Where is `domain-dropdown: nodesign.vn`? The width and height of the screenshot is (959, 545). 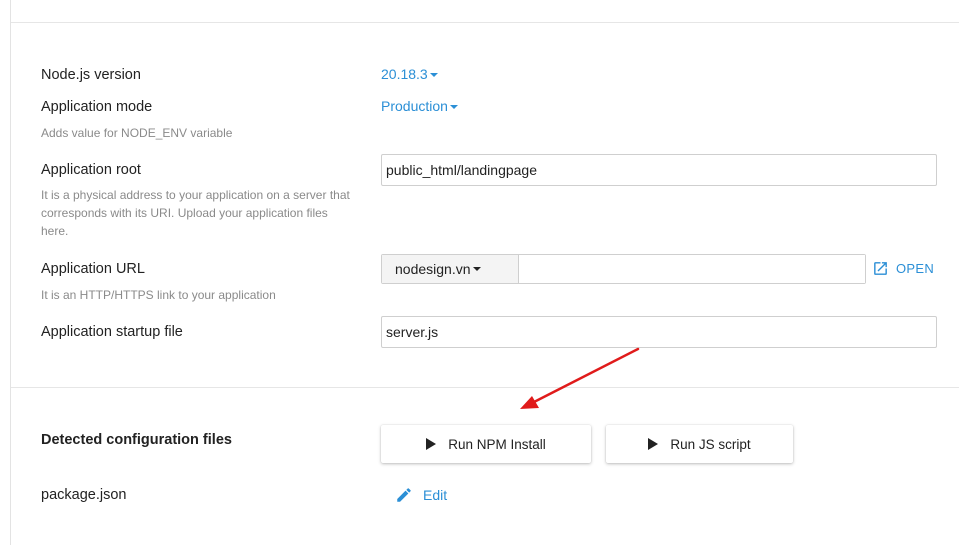
domain-dropdown: nodesign.vn is located at coordinates (450, 269).